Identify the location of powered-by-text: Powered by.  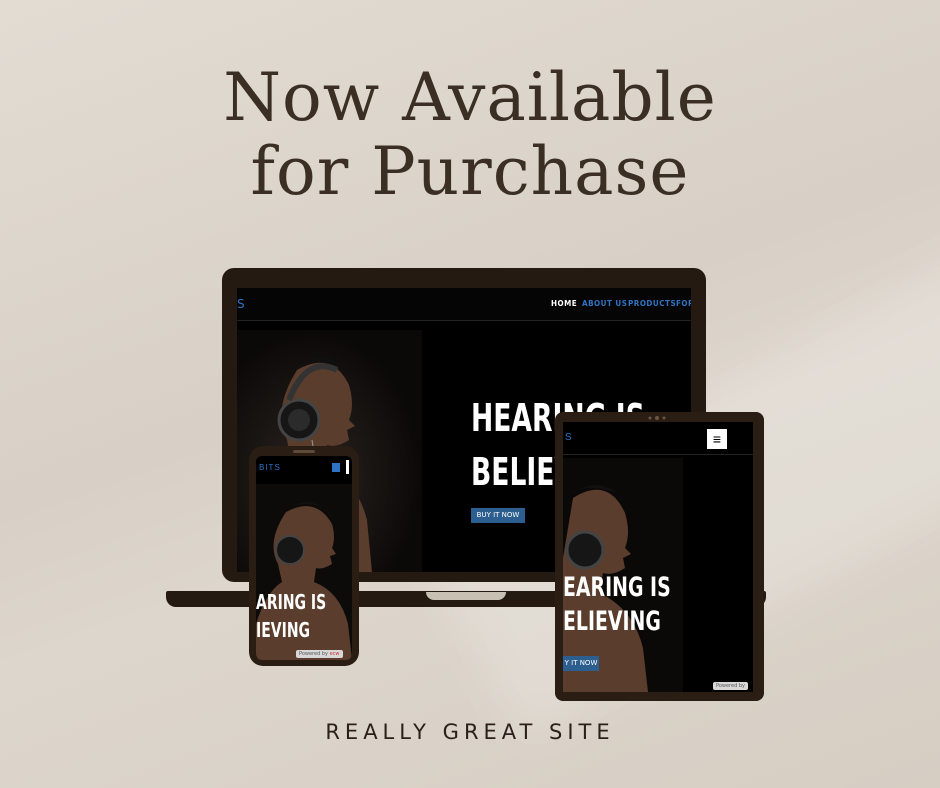
(313, 654).